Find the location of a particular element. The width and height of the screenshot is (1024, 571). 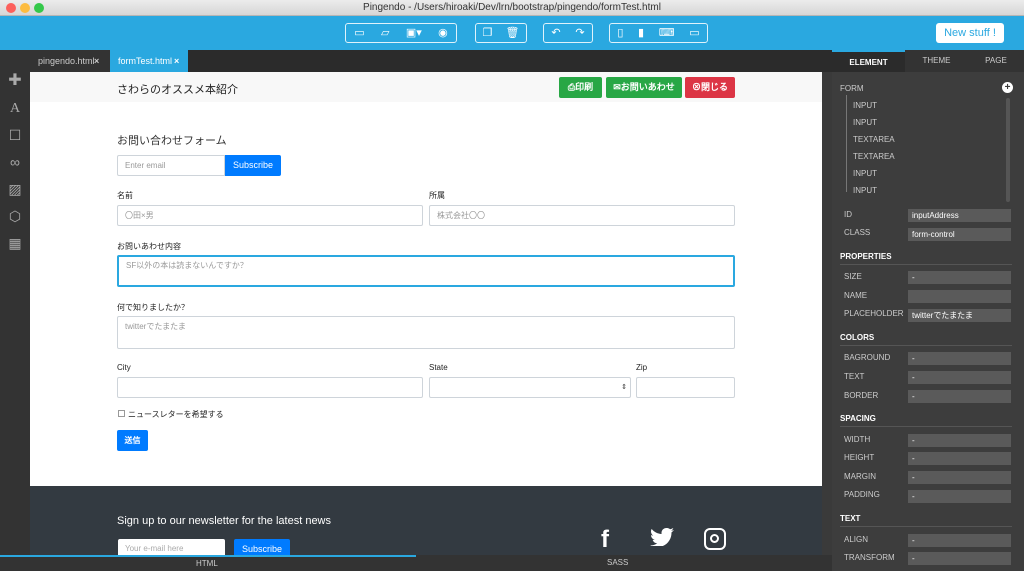

tab-html: HTML is located at coordinates (208, 563).